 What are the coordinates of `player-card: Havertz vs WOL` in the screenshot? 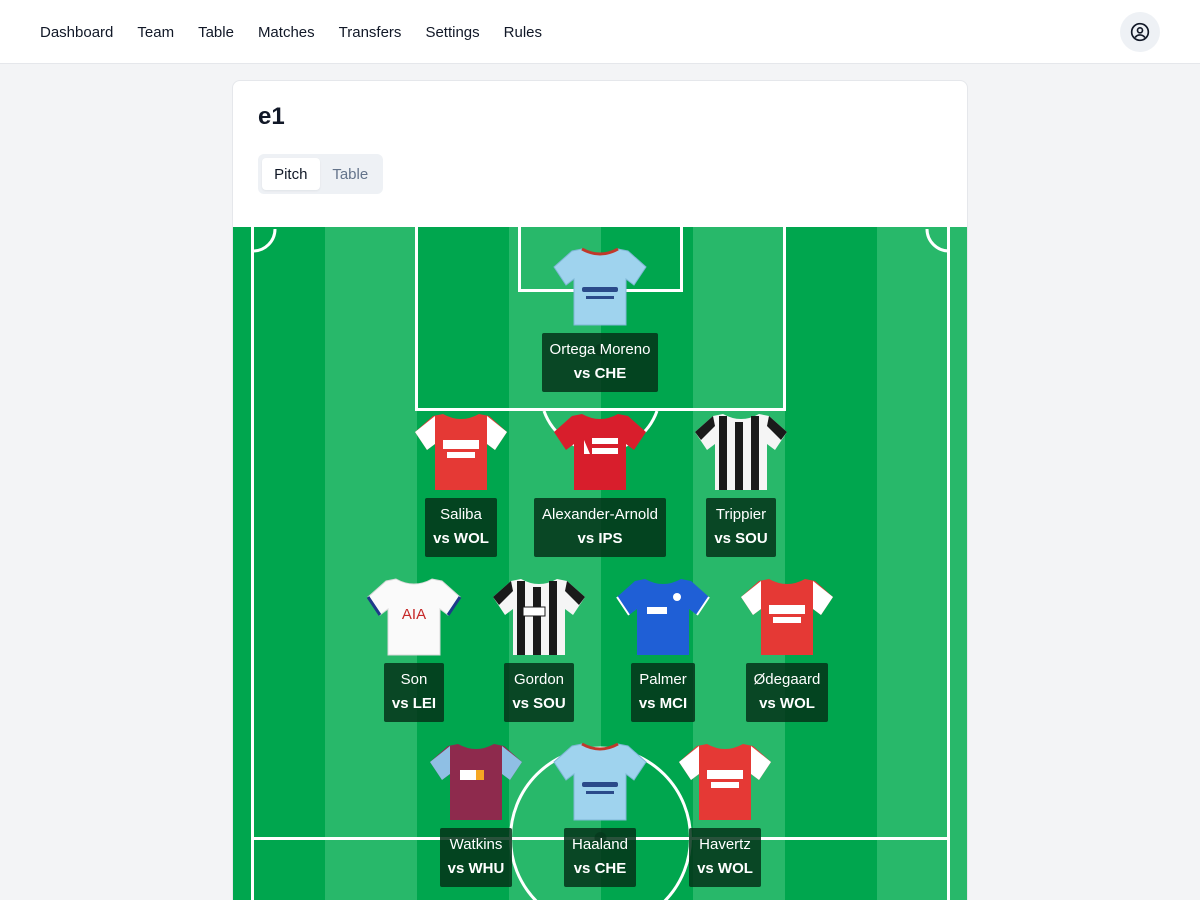 It's located at (725, 813).